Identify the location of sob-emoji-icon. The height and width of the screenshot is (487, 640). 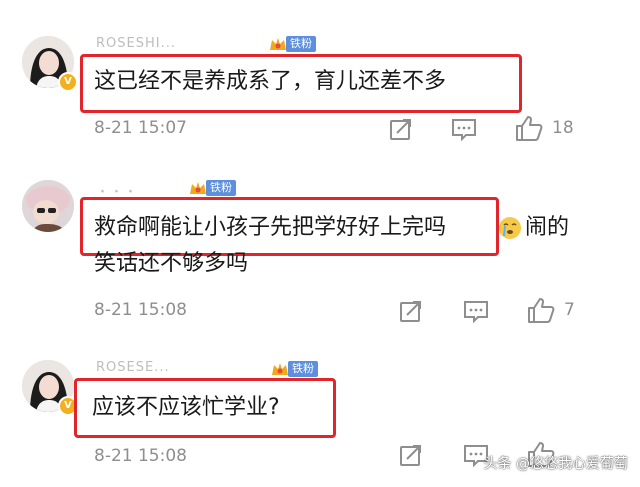
(510, 228).